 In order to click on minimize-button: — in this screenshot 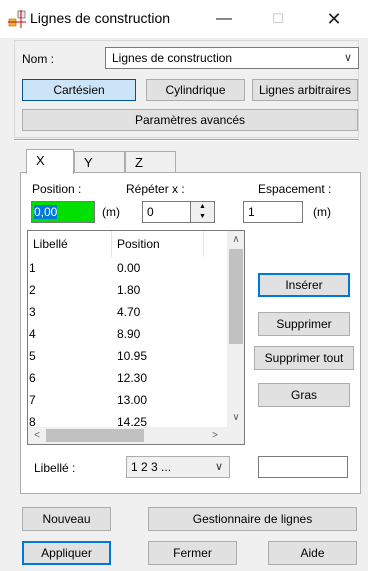, I will do `click(224, 19)`.